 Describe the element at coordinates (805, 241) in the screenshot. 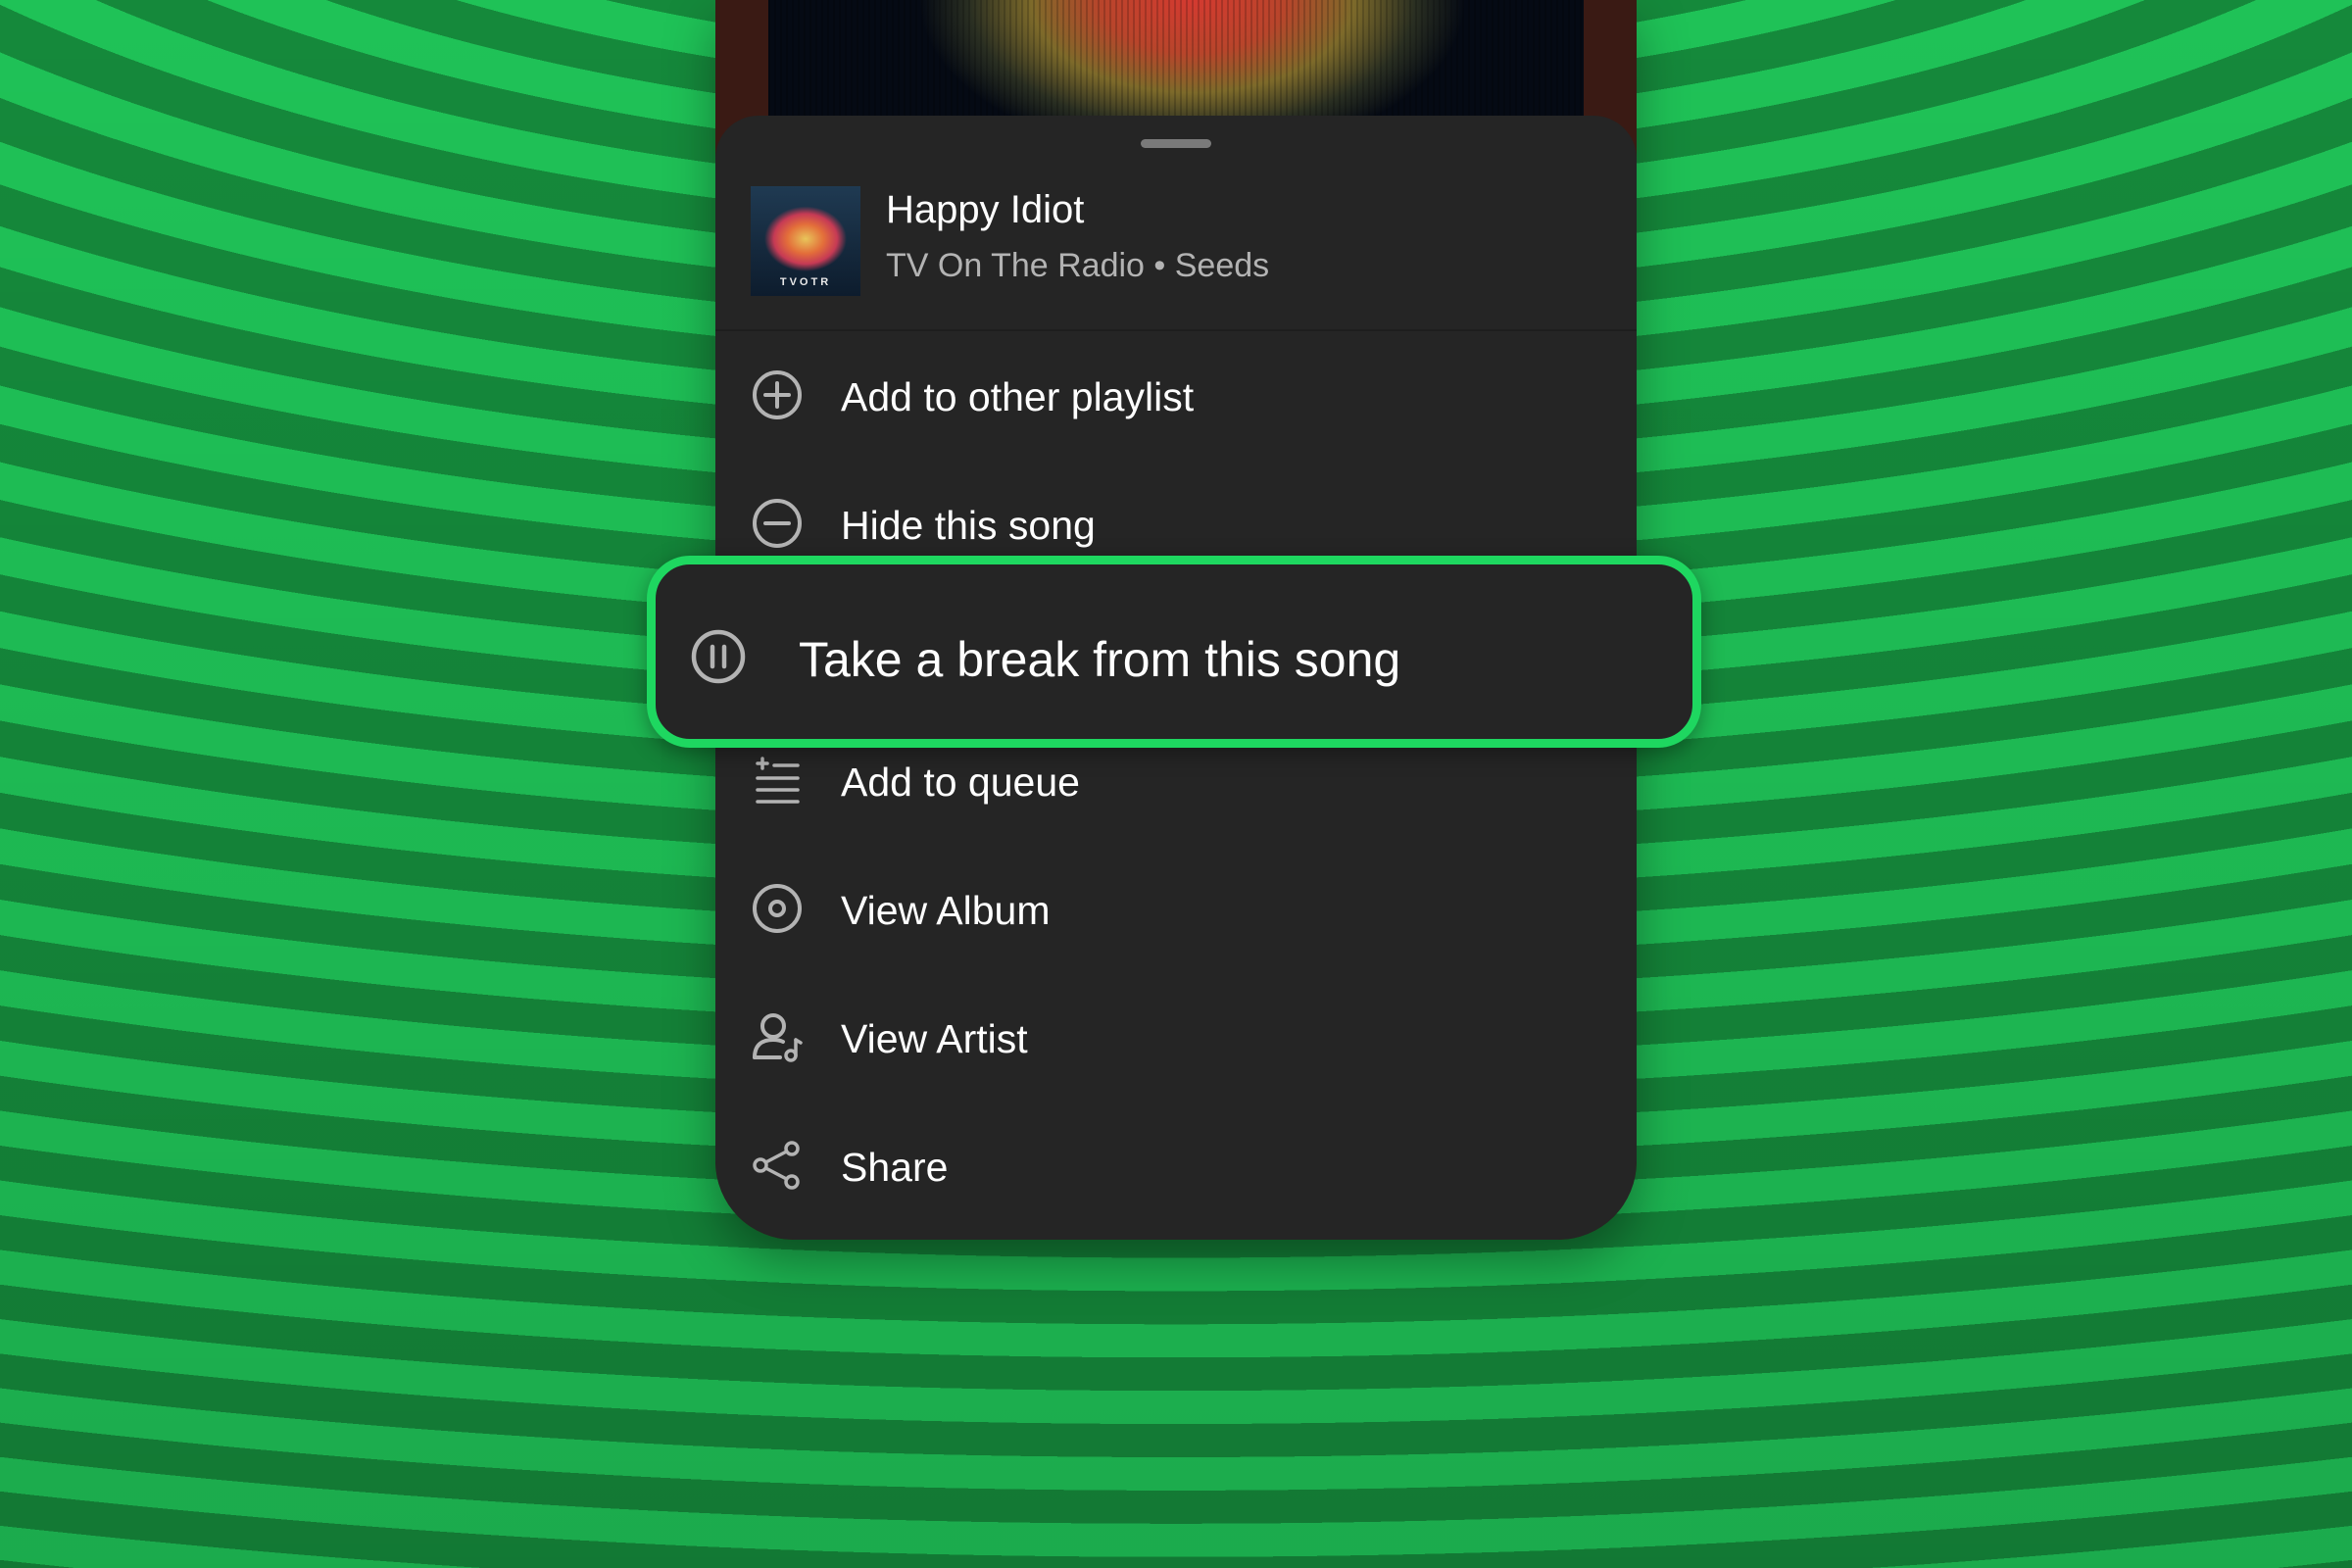

I see `album-thumbnail: TVOTR` at that location.